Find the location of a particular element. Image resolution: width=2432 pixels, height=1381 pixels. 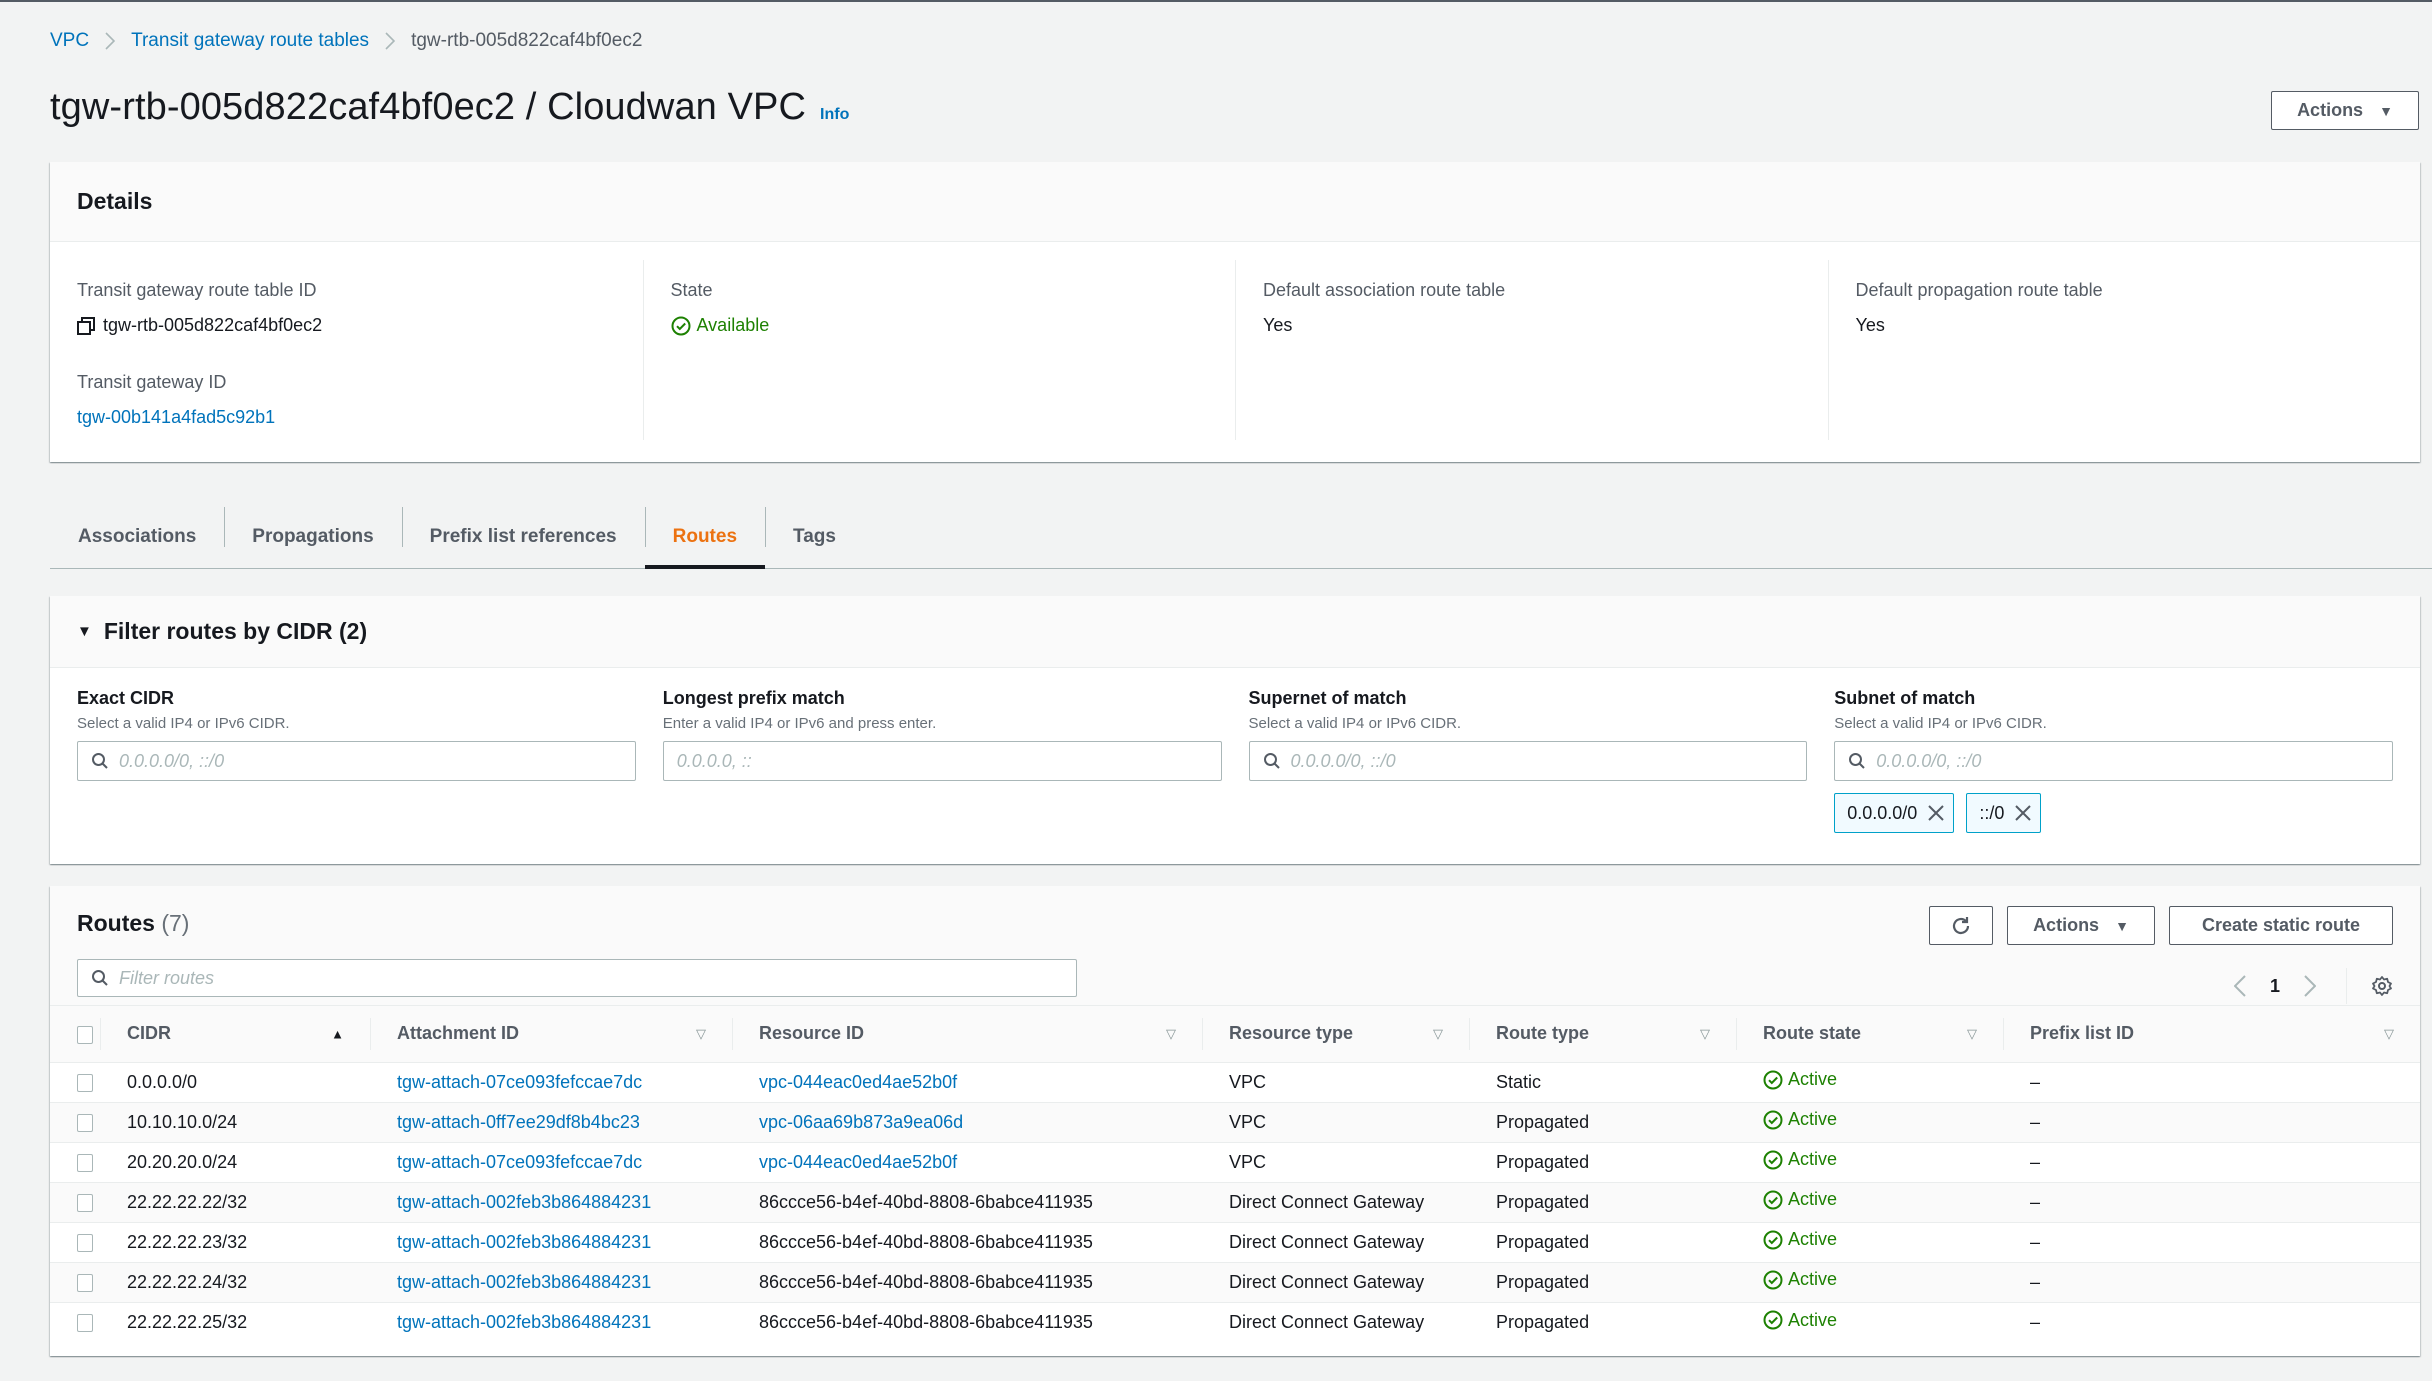

tab-associations: Associations is located at coordinates (137, 537).